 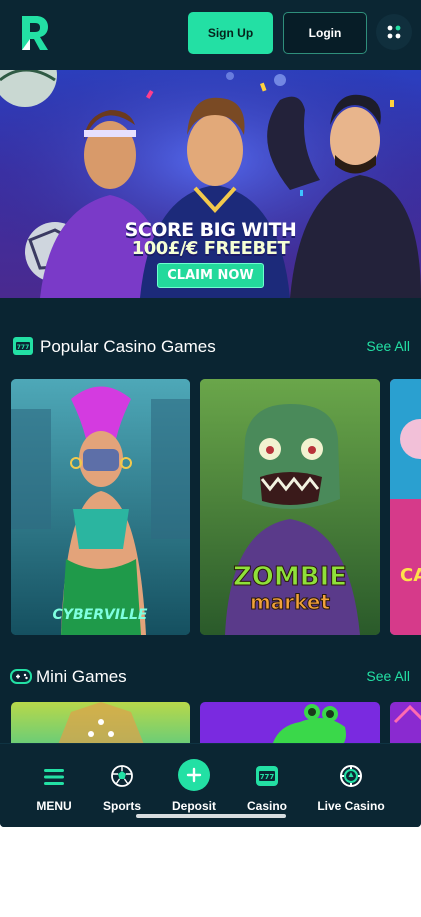 What do you see at coordinates (351, 806) in the screenshot?
I see `nav-label: Live Casino` at bounding box center [351, 806].